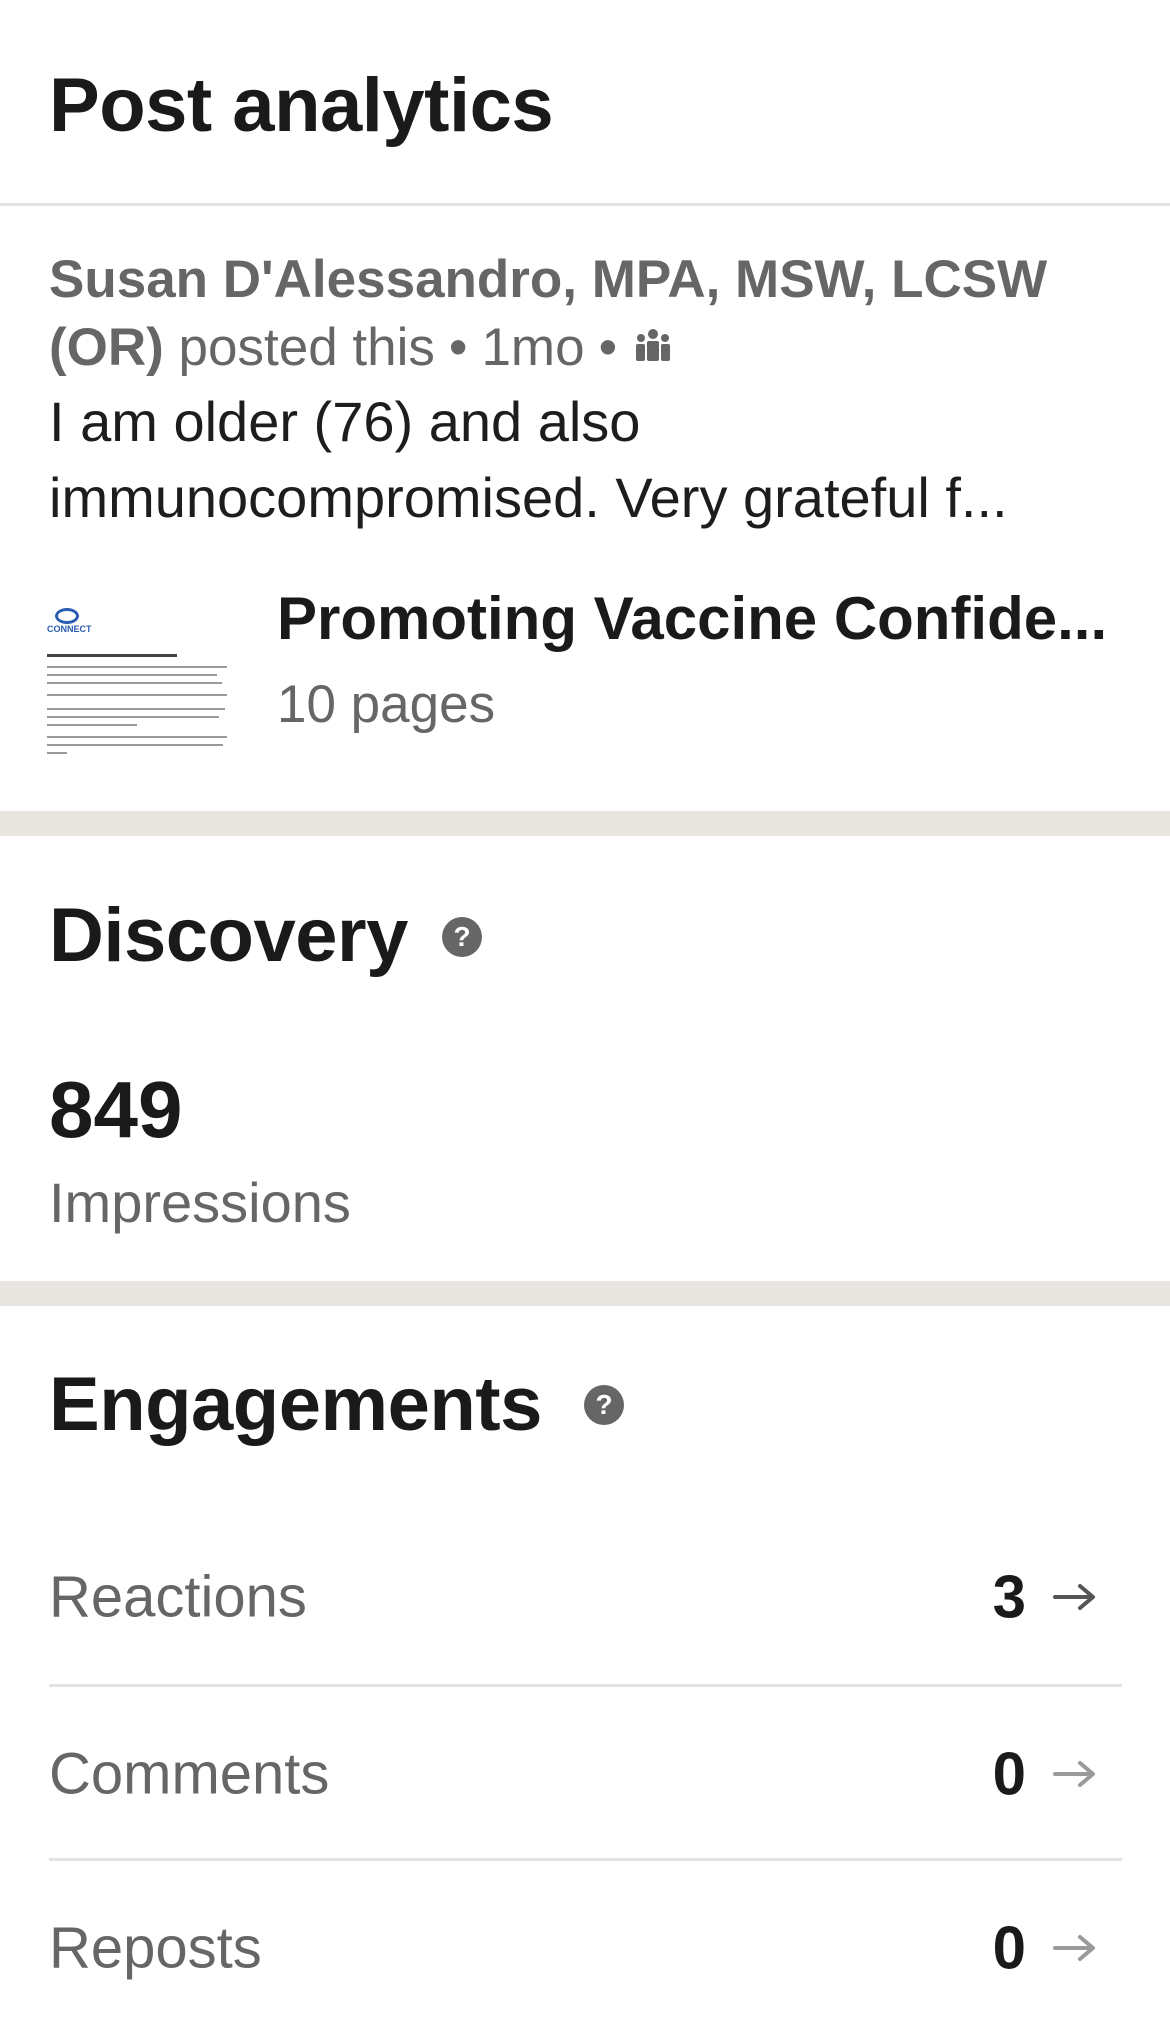 This screenshot has width=1170, height=2035. What do you see at coordinates (67, 616) in the screenshot?
I see `document-logo-icon` at bounding box center [67, 616].